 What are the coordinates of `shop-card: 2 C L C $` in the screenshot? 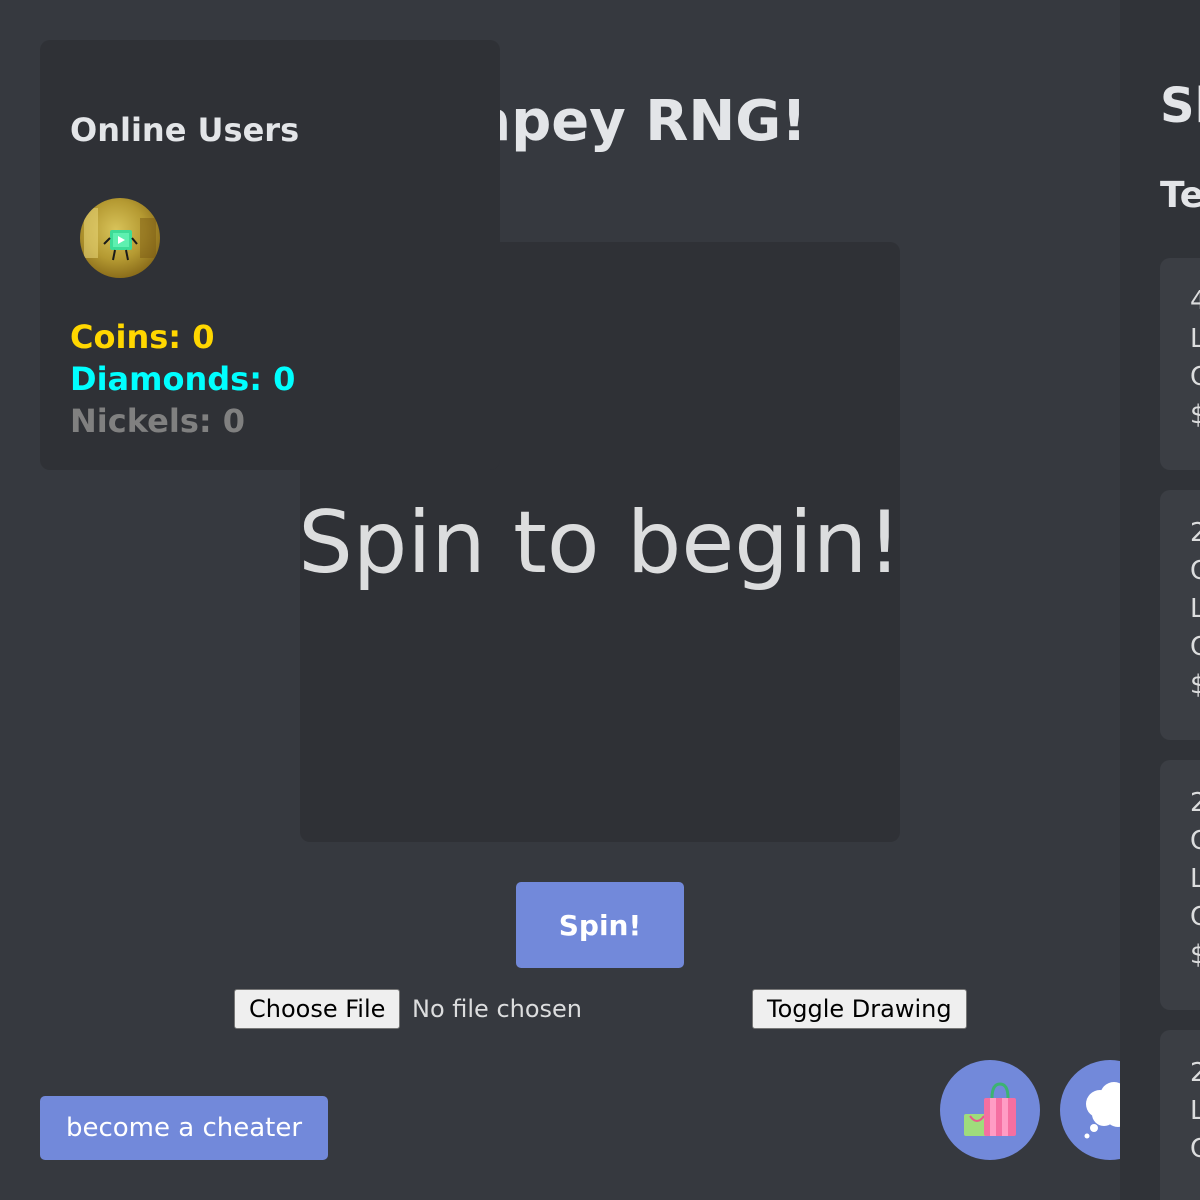 It's located at (1180, 885).